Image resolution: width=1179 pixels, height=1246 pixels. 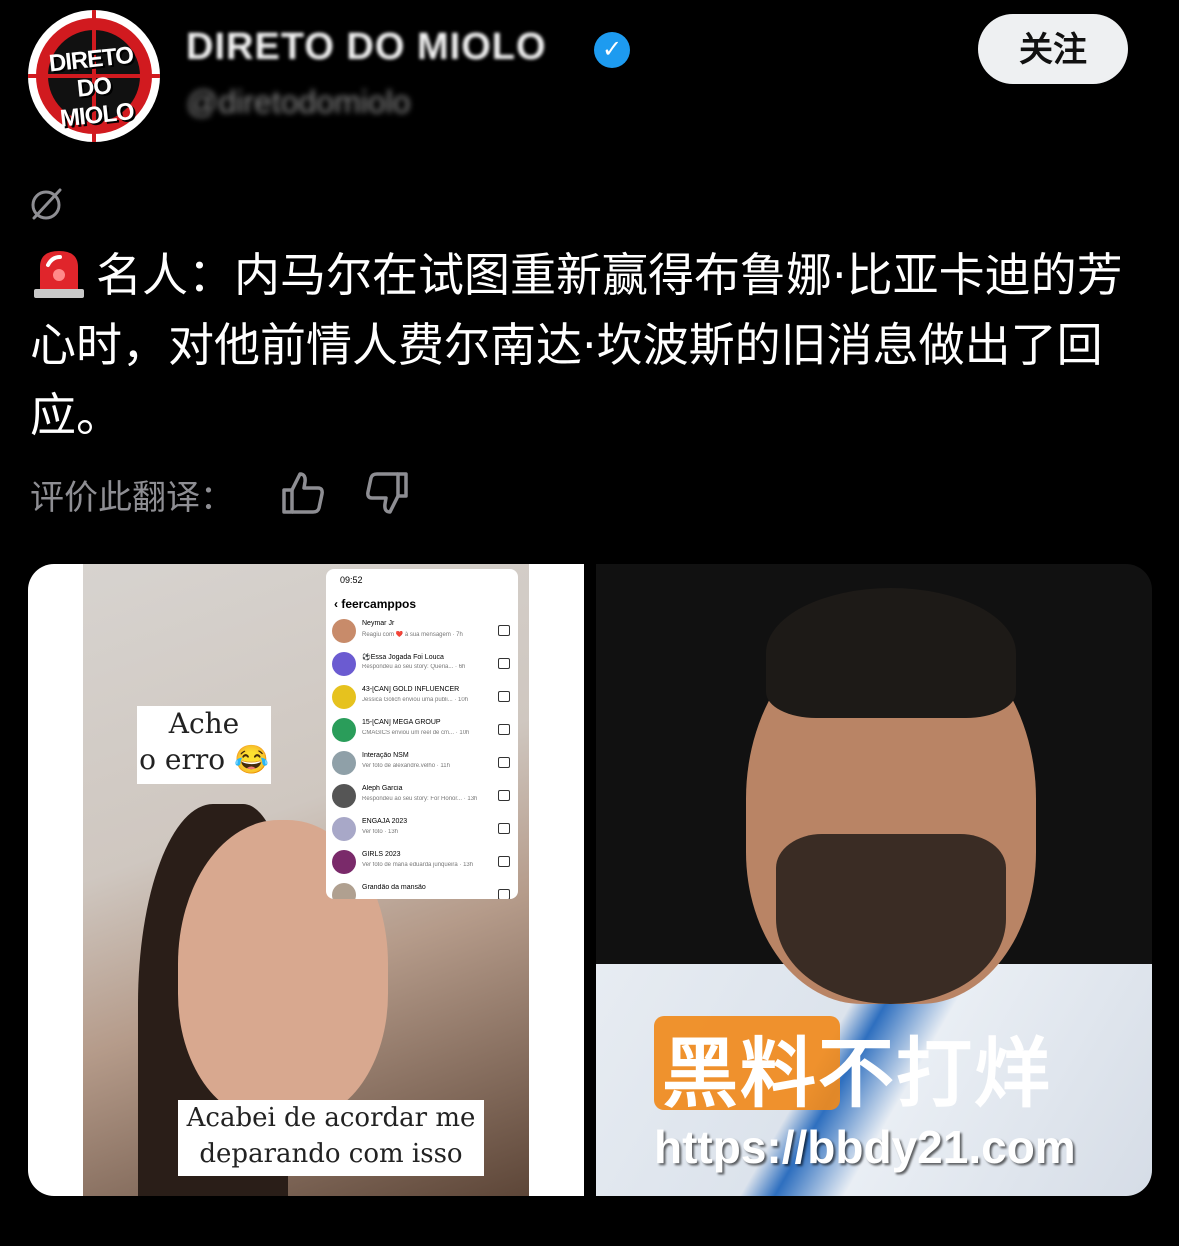 I want to click on phone-row-subtitle: Ver foto de alexandre.velho · 11h, so click(x=406, y=766).